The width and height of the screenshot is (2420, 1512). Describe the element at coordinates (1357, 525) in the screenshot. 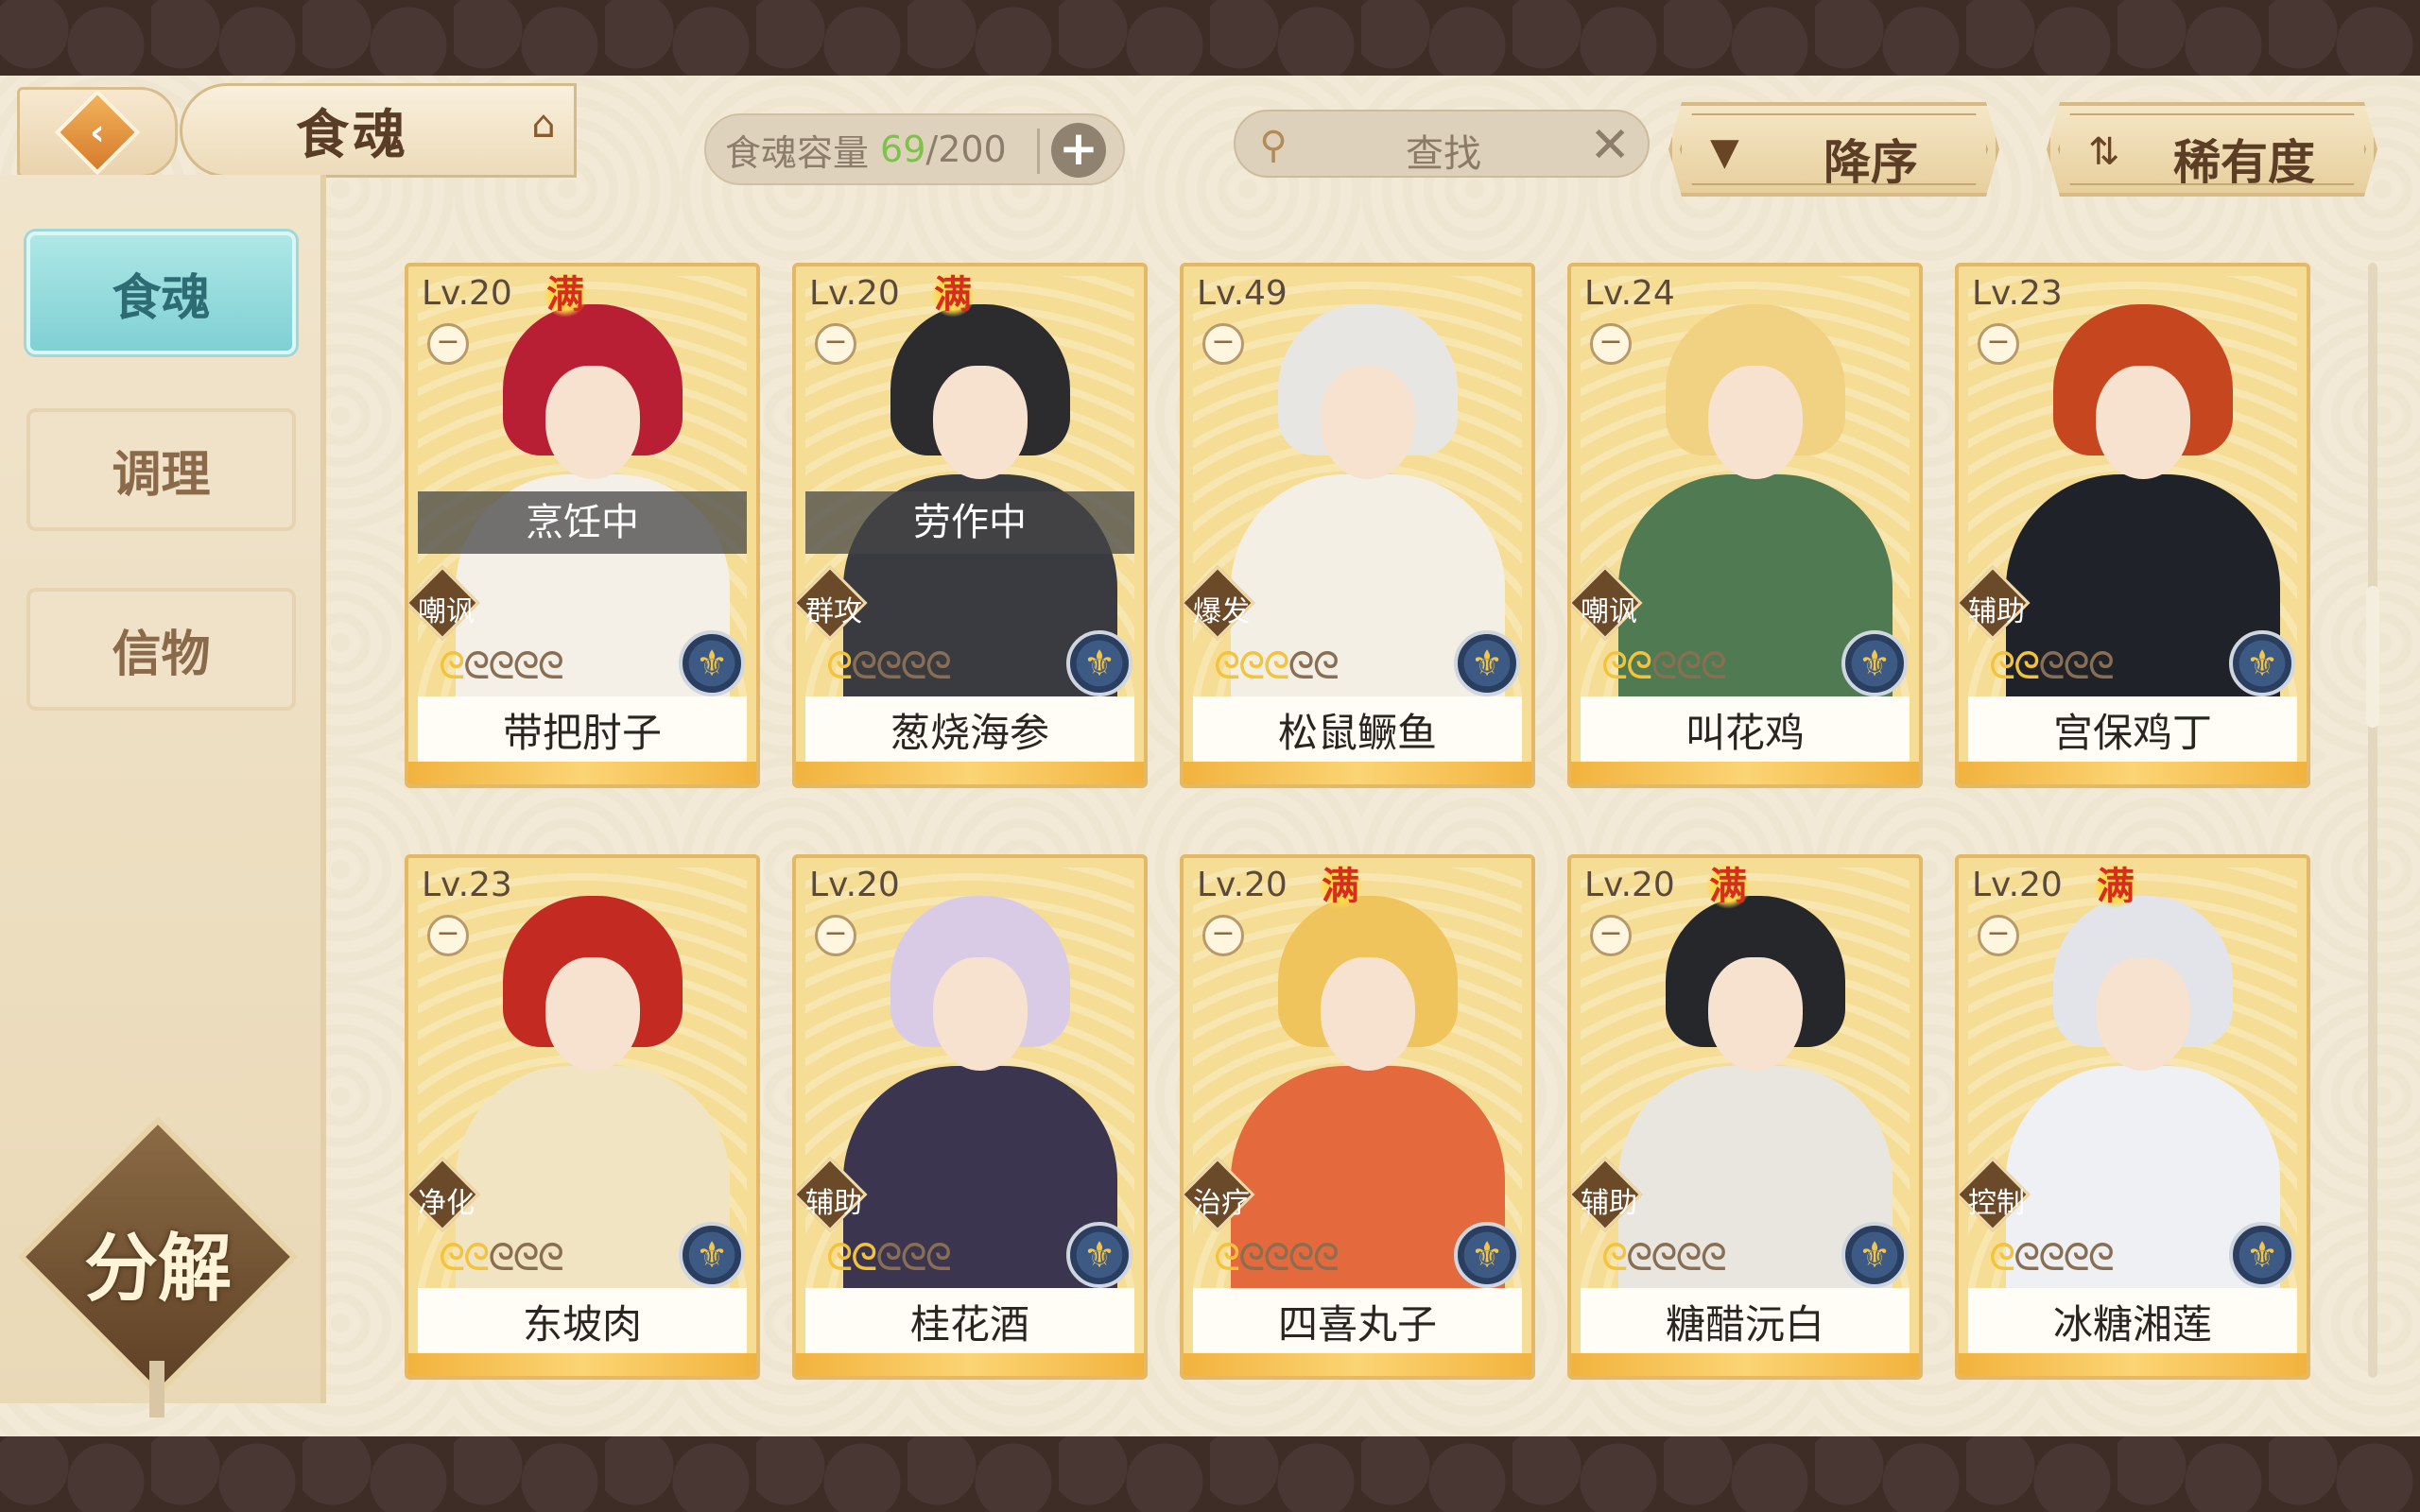

I see `food-soul-card: Lv.49 − 爆发 ᘓᘓᘓᘓᘓ ⚜ 松鼠鳜鱼` at that location.